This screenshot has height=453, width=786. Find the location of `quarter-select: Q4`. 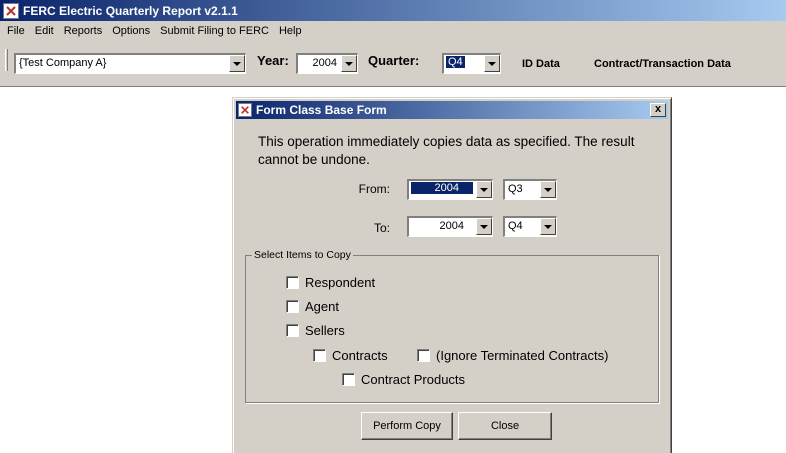

quarter-select: Q4 is located at coordinates (471, 63).